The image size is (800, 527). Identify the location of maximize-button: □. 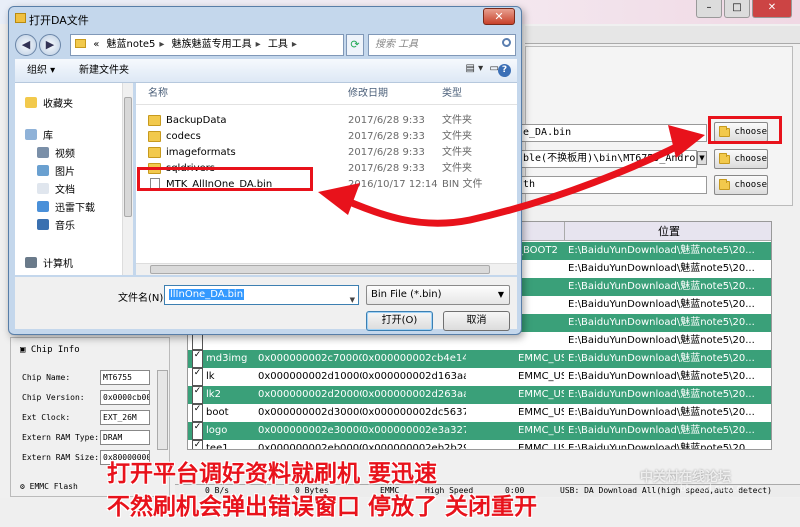
(737, 9).